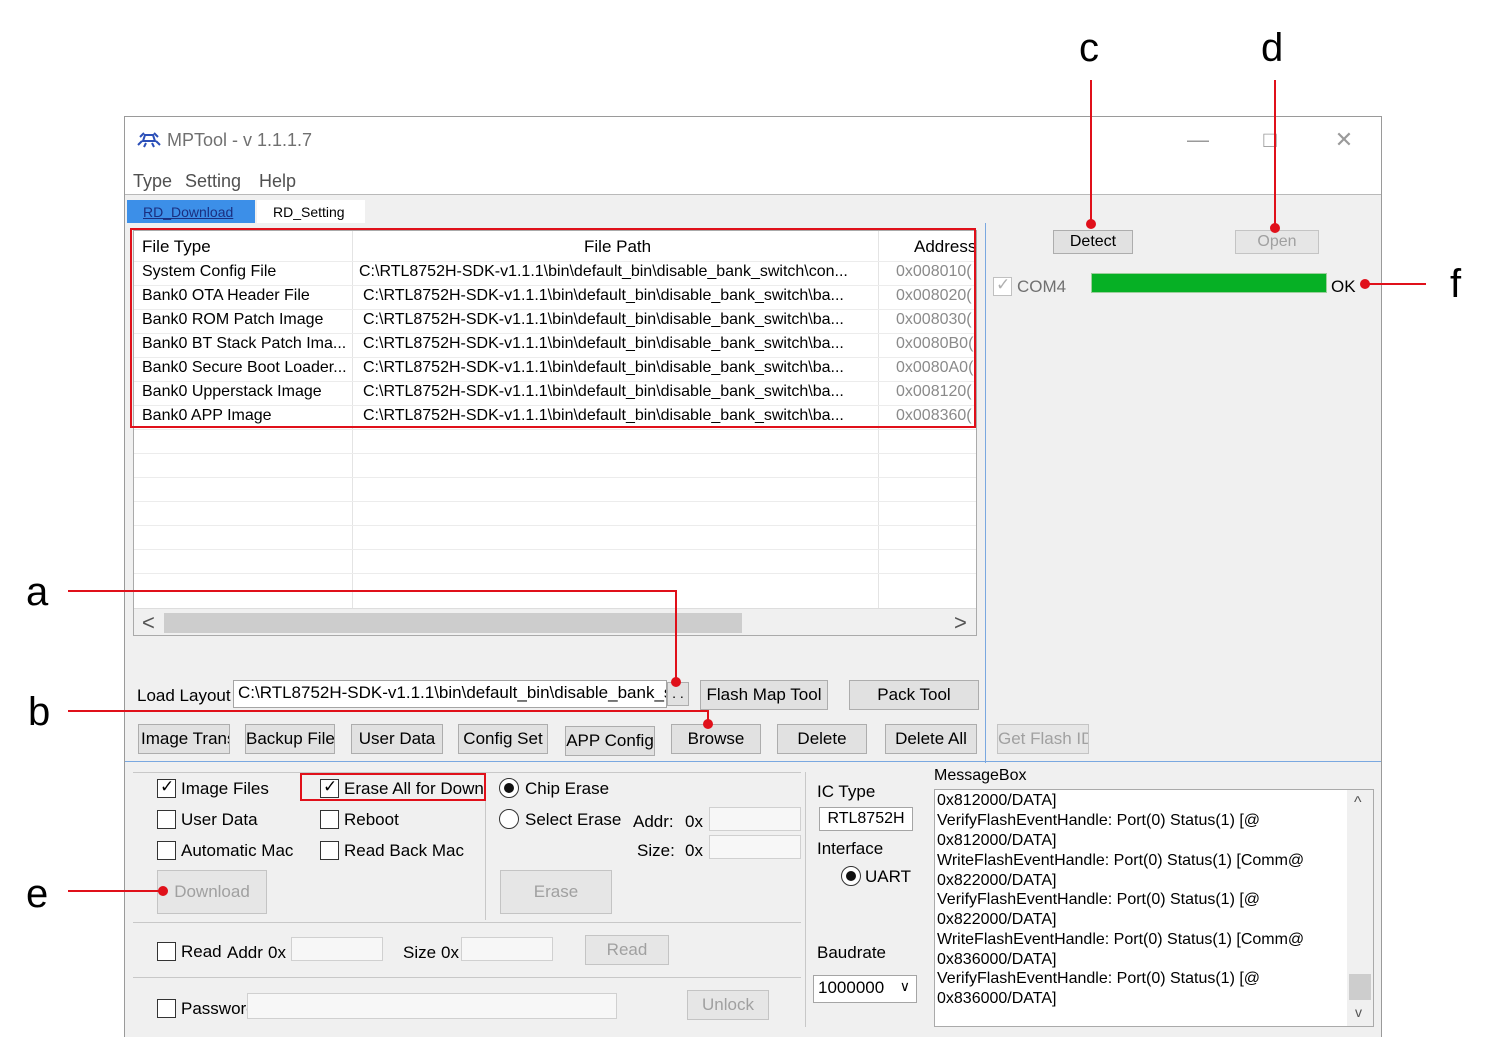  Describe the element at coordinates (509, 788) in the screenshot. I see `chip-erase-radio` at that location.